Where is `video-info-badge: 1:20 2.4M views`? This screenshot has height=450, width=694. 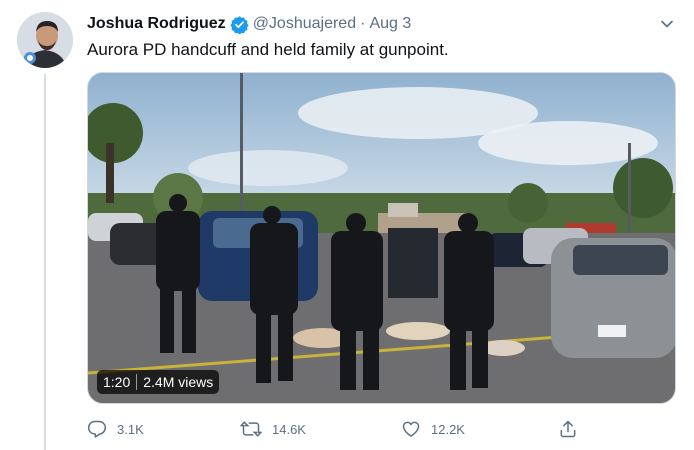 video-info-badge: 1:20 2.4M views is located at coordinates (158, 382).